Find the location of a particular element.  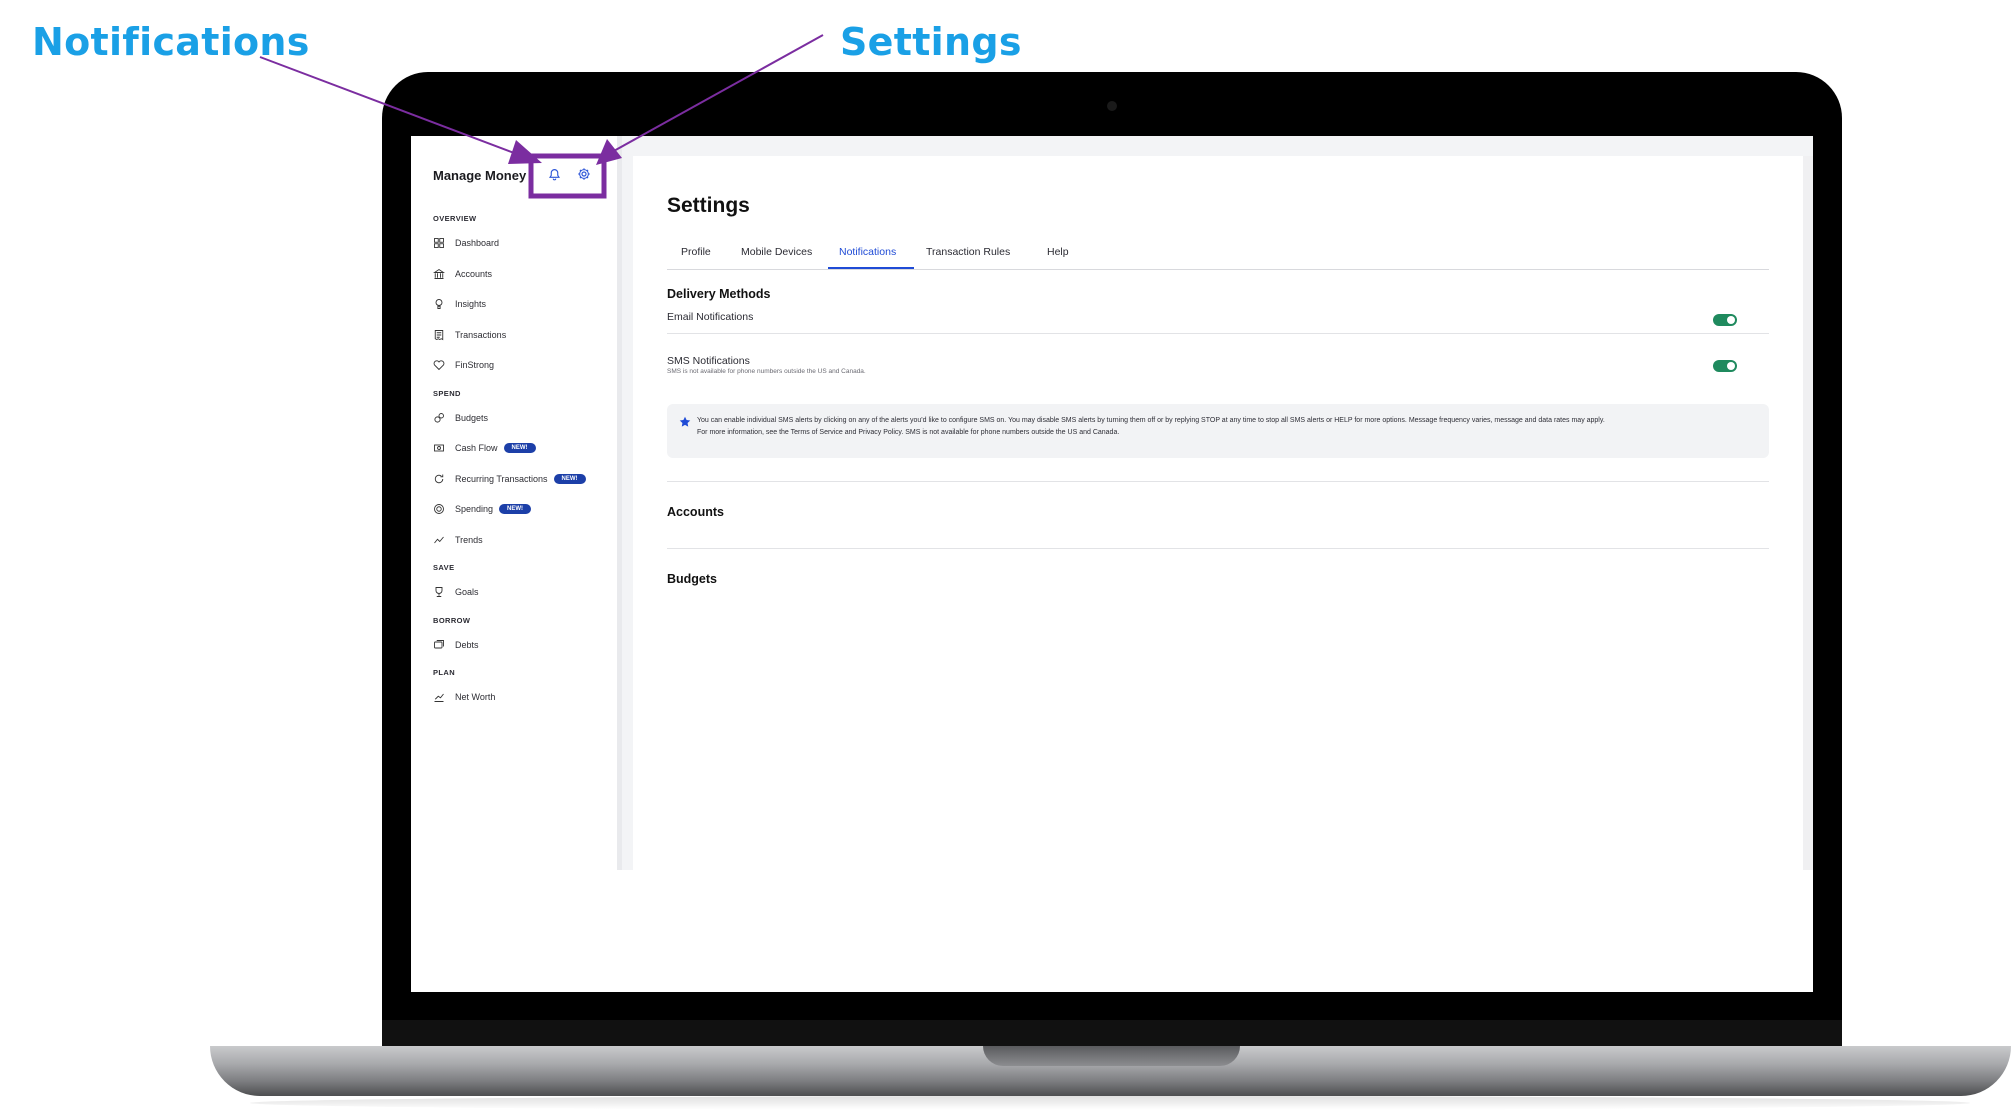

gear-icon is located at coordinates (584, 174).